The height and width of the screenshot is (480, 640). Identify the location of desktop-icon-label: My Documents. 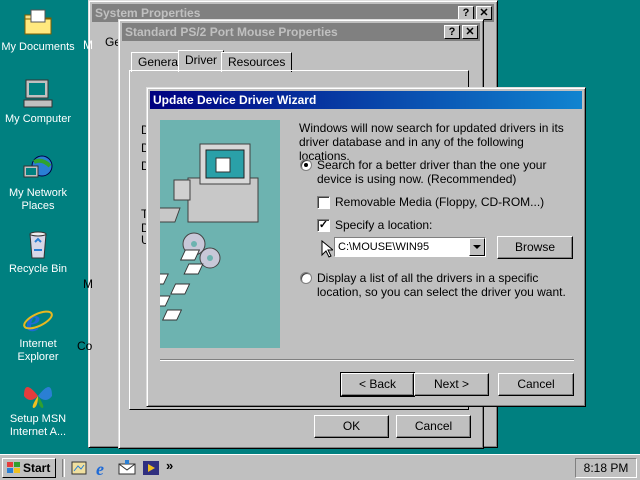
(38, 47).